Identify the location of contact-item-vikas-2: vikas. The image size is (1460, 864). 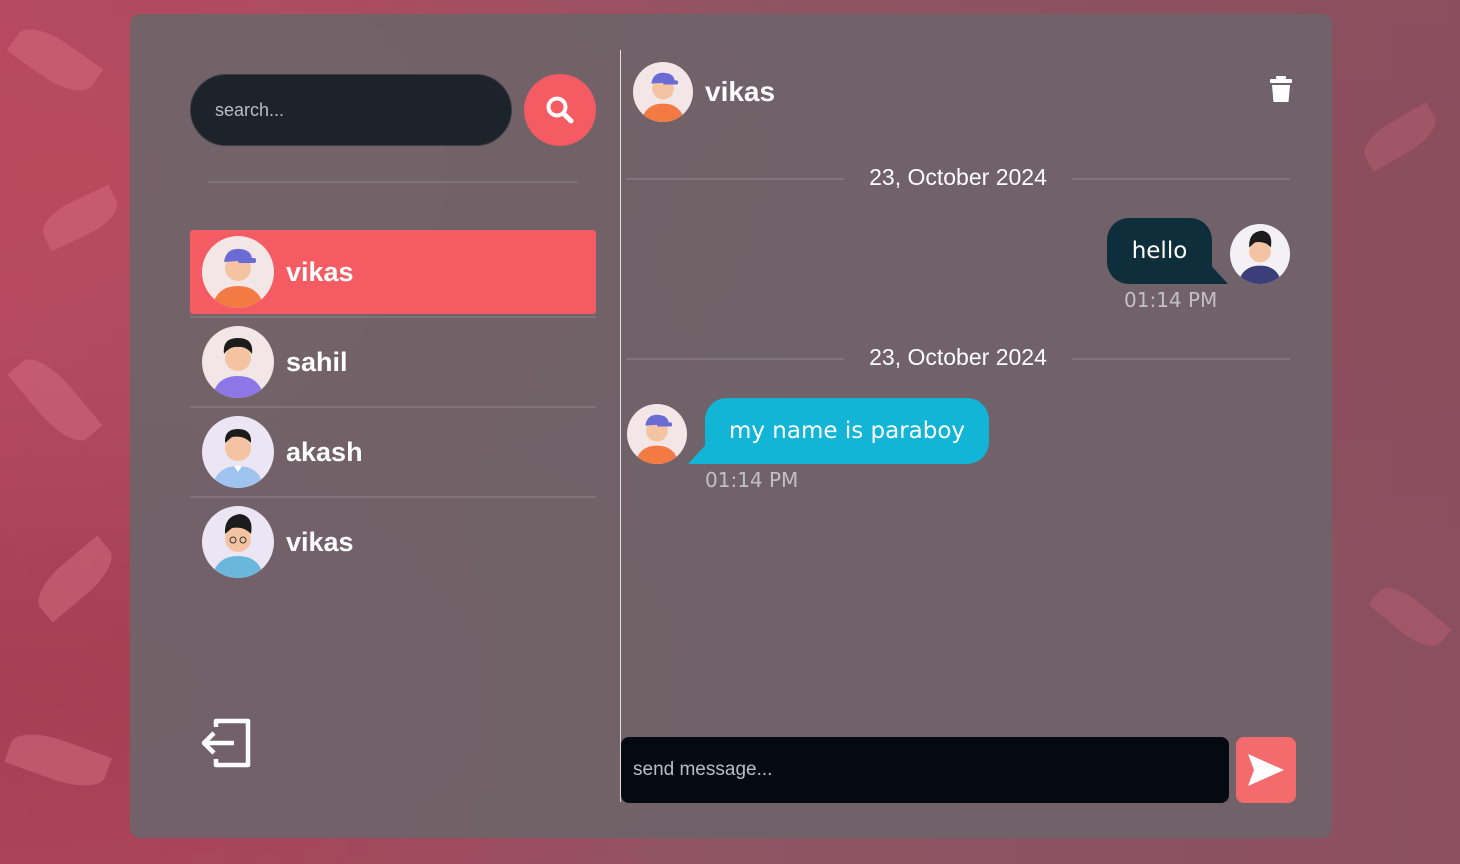
(393, 542).